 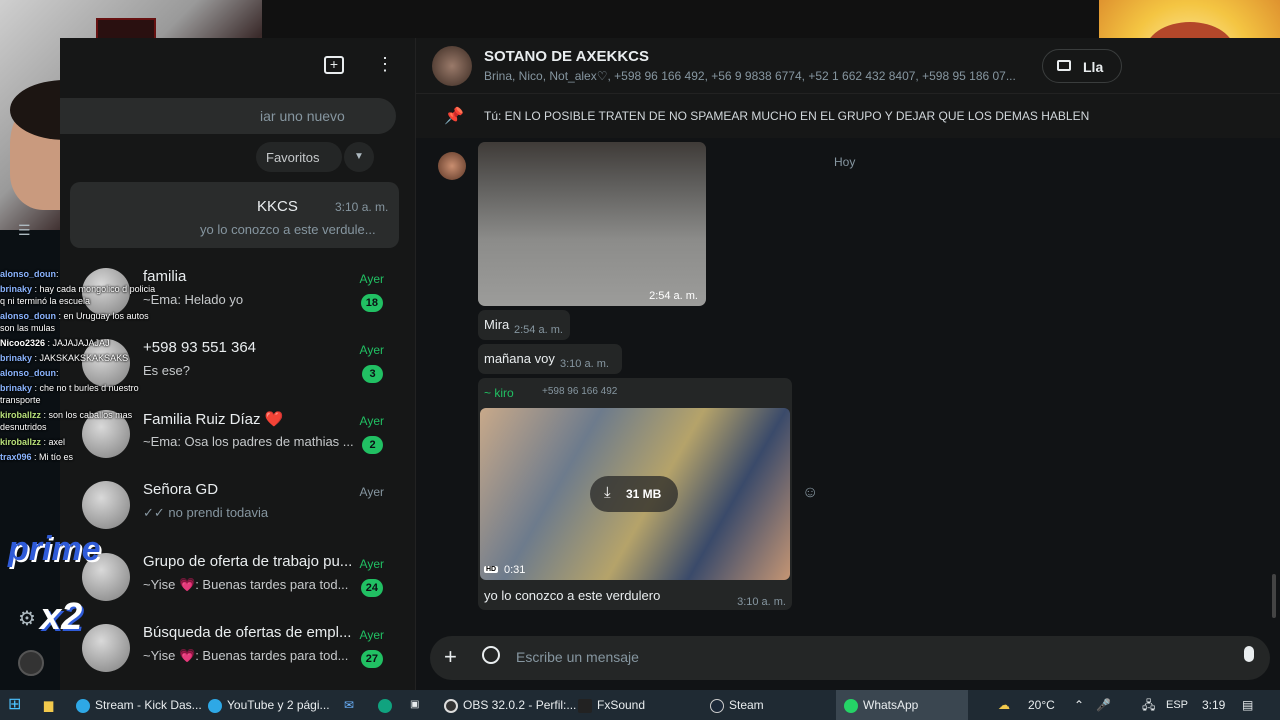 I want to click on emoji-react-icon: ☺, so click(x=810, y=493).